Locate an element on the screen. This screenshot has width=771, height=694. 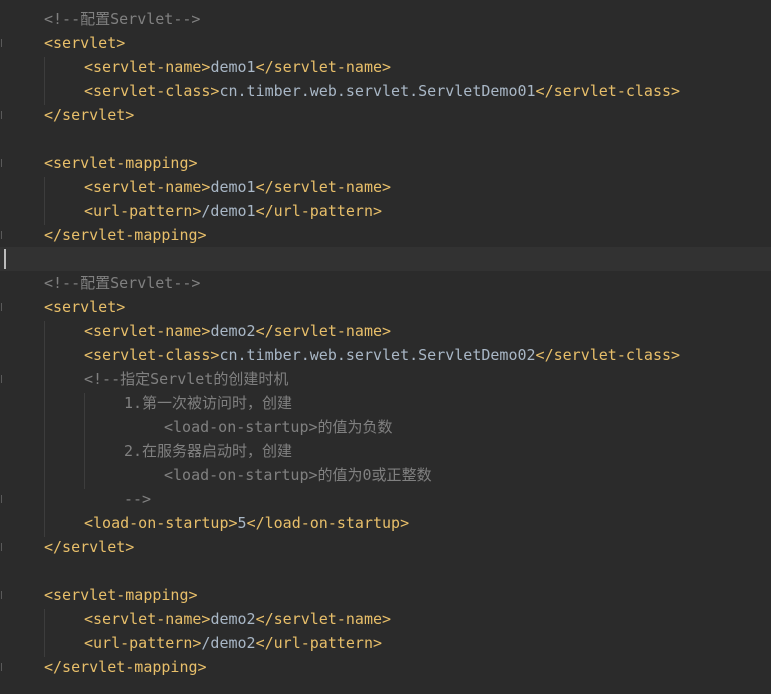
xml-comment: --> is located at coordinates (138, 499).